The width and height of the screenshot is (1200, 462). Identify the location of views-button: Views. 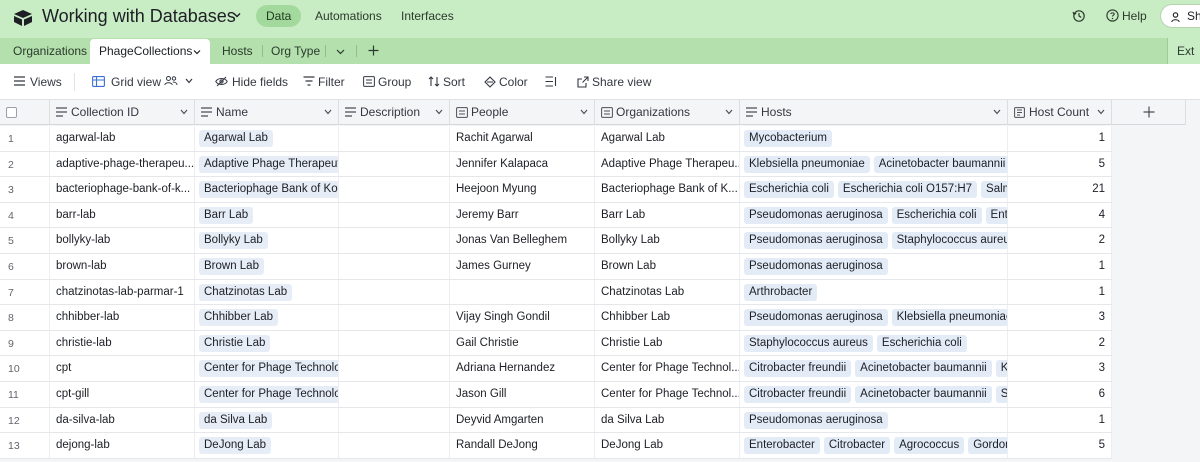
(41, 82).